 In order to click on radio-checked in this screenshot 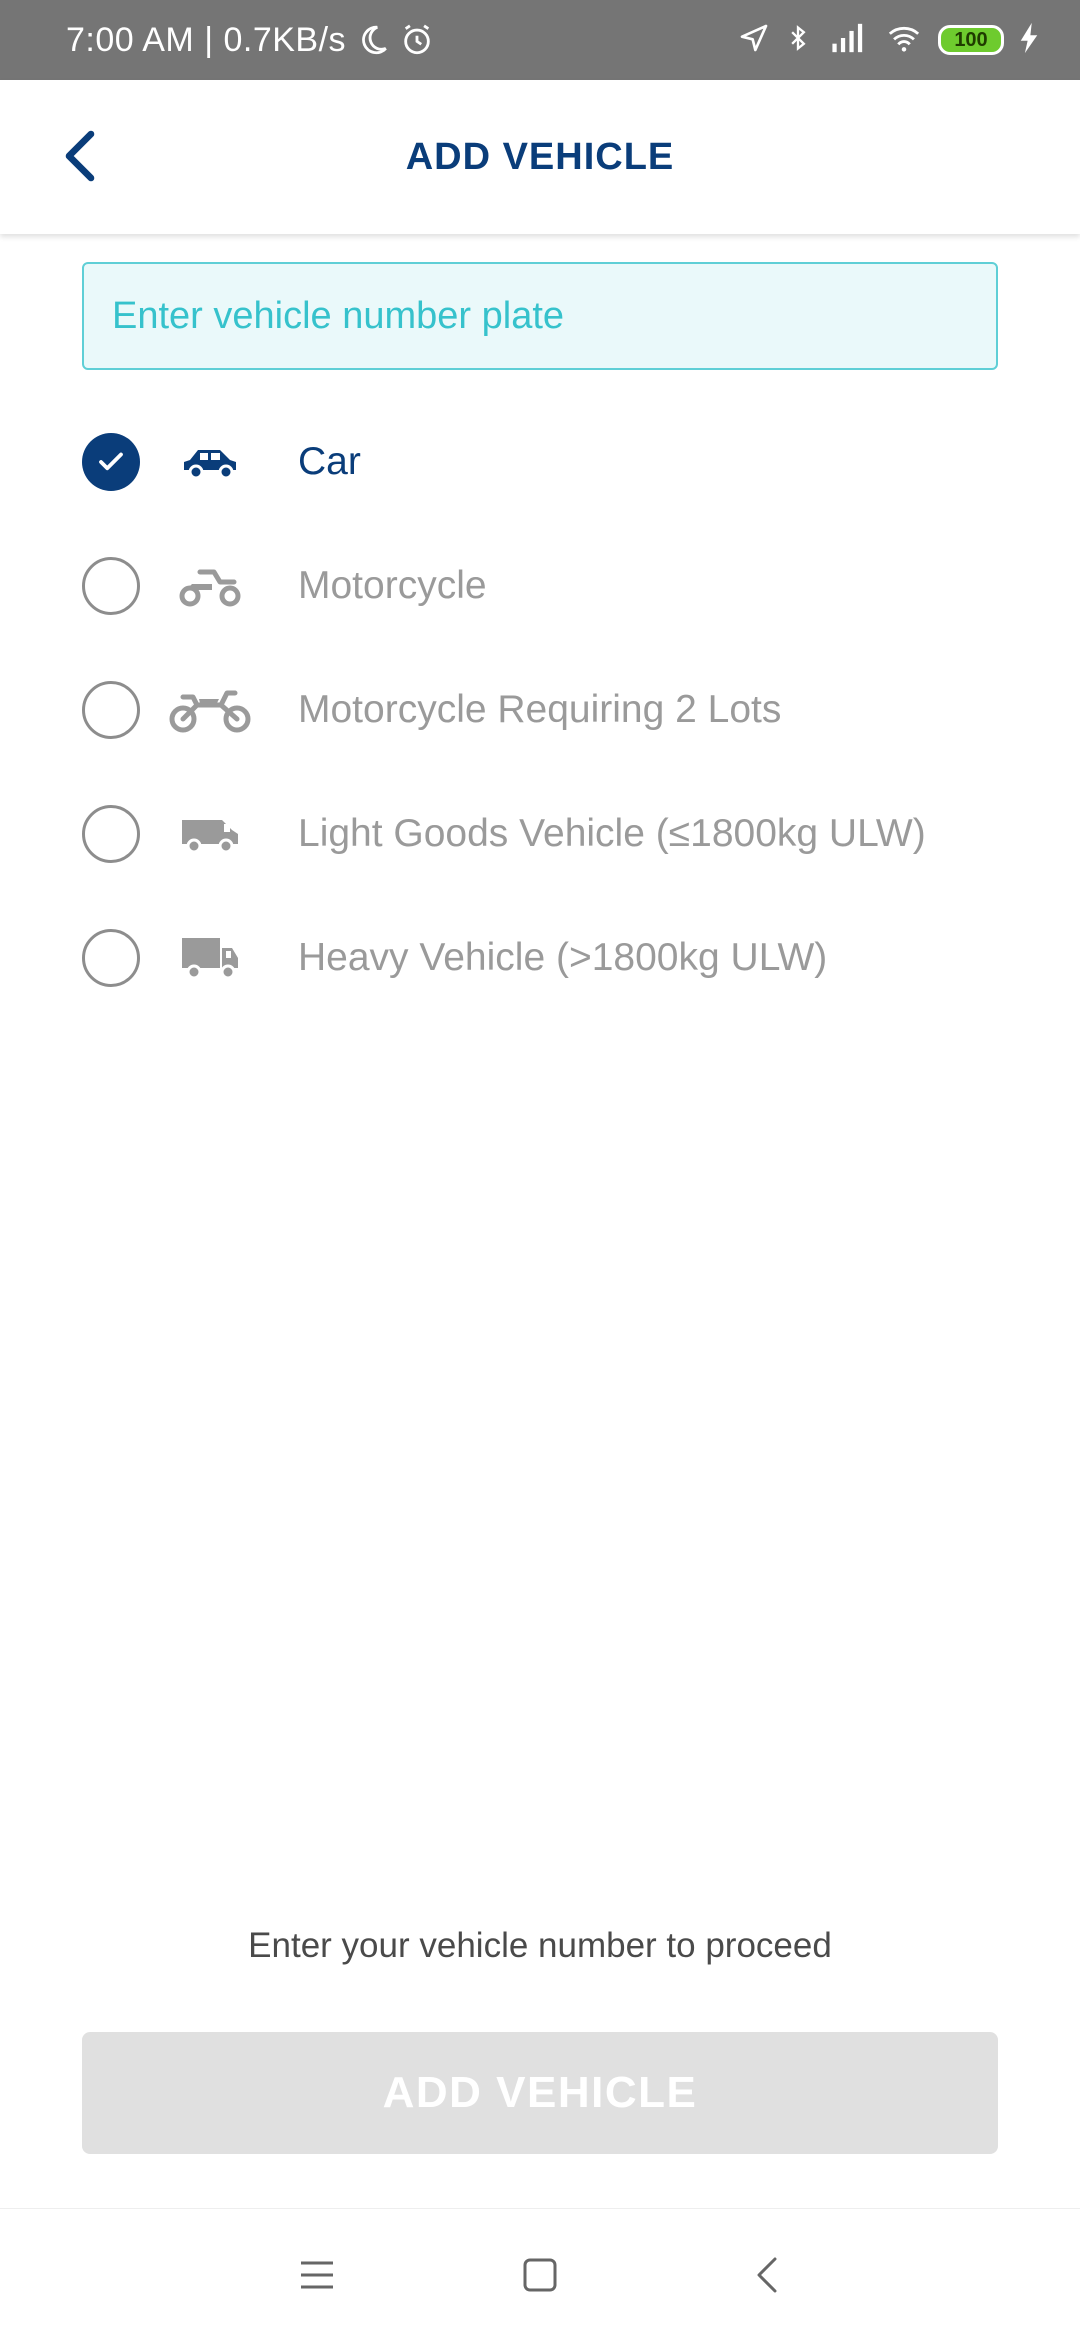, I will do `click(111, 462)`.